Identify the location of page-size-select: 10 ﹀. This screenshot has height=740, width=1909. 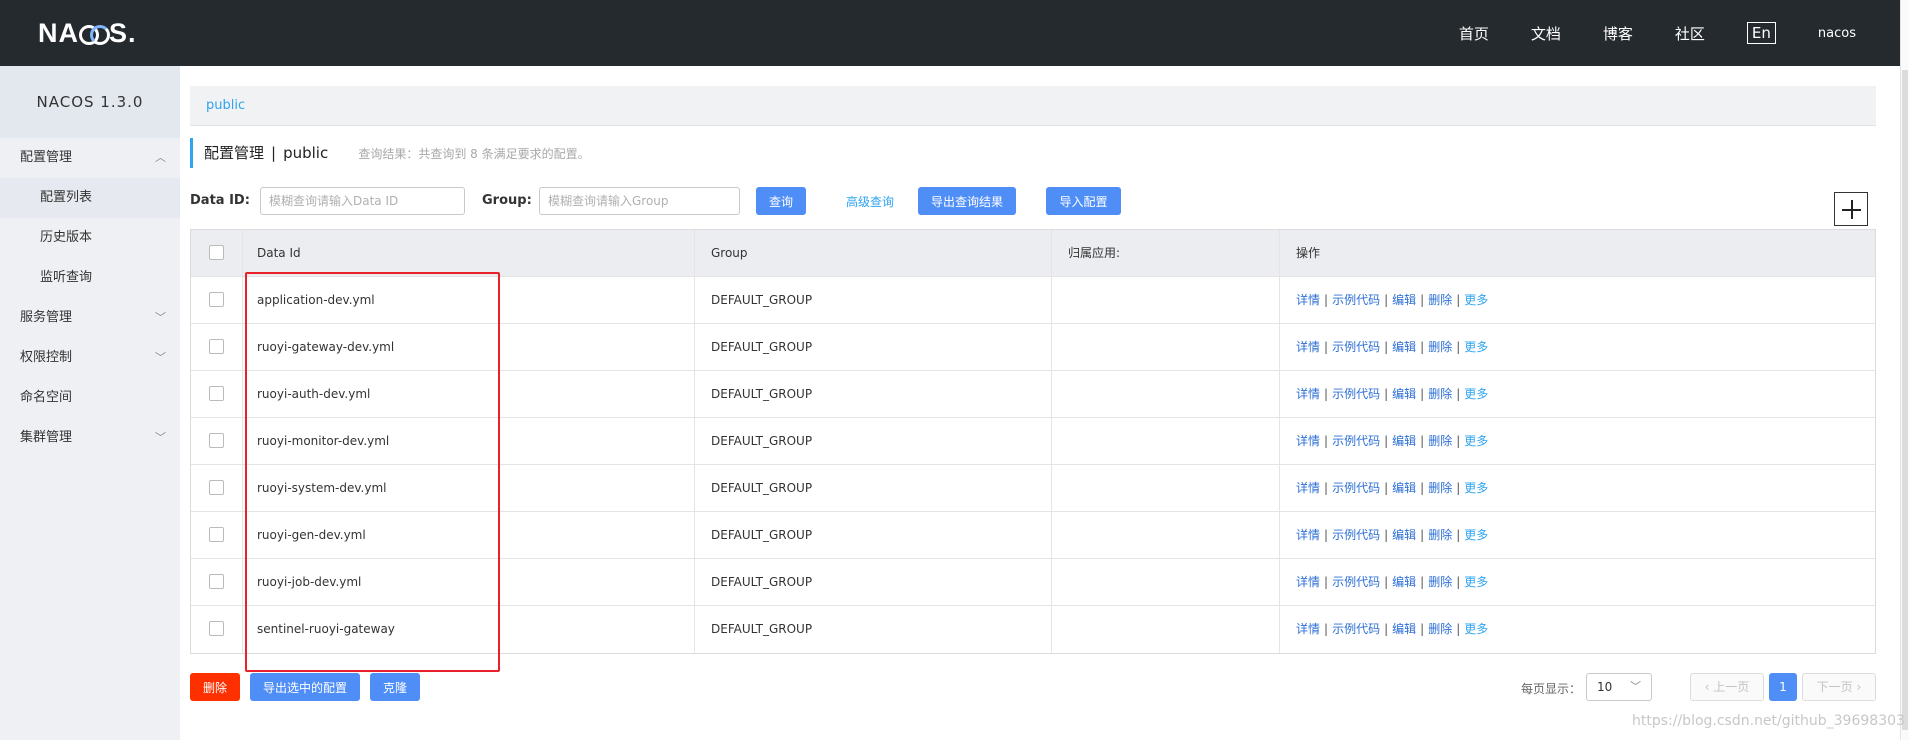
(1619, 687).